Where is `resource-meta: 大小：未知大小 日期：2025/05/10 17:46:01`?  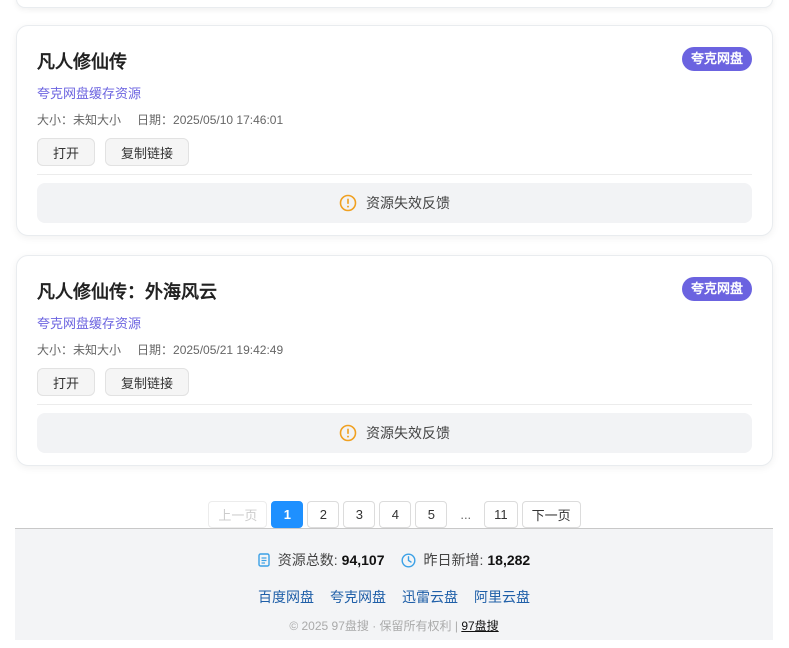 resource-meta: 大小：未知大小 日期：2025/05/10 17:46:01 is located at coordinates (160, 119).